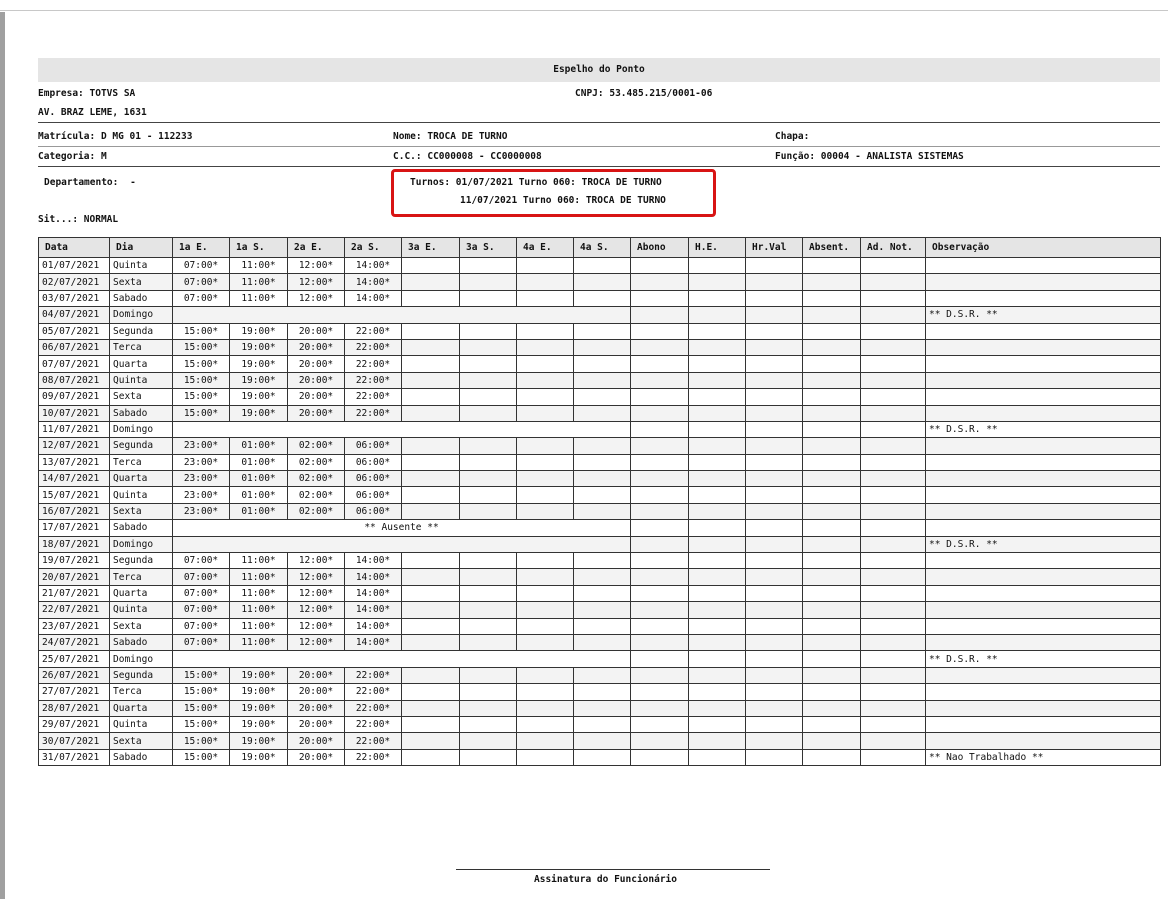  I want to click on cell-data: 14/07/2021, so click(74, 479).